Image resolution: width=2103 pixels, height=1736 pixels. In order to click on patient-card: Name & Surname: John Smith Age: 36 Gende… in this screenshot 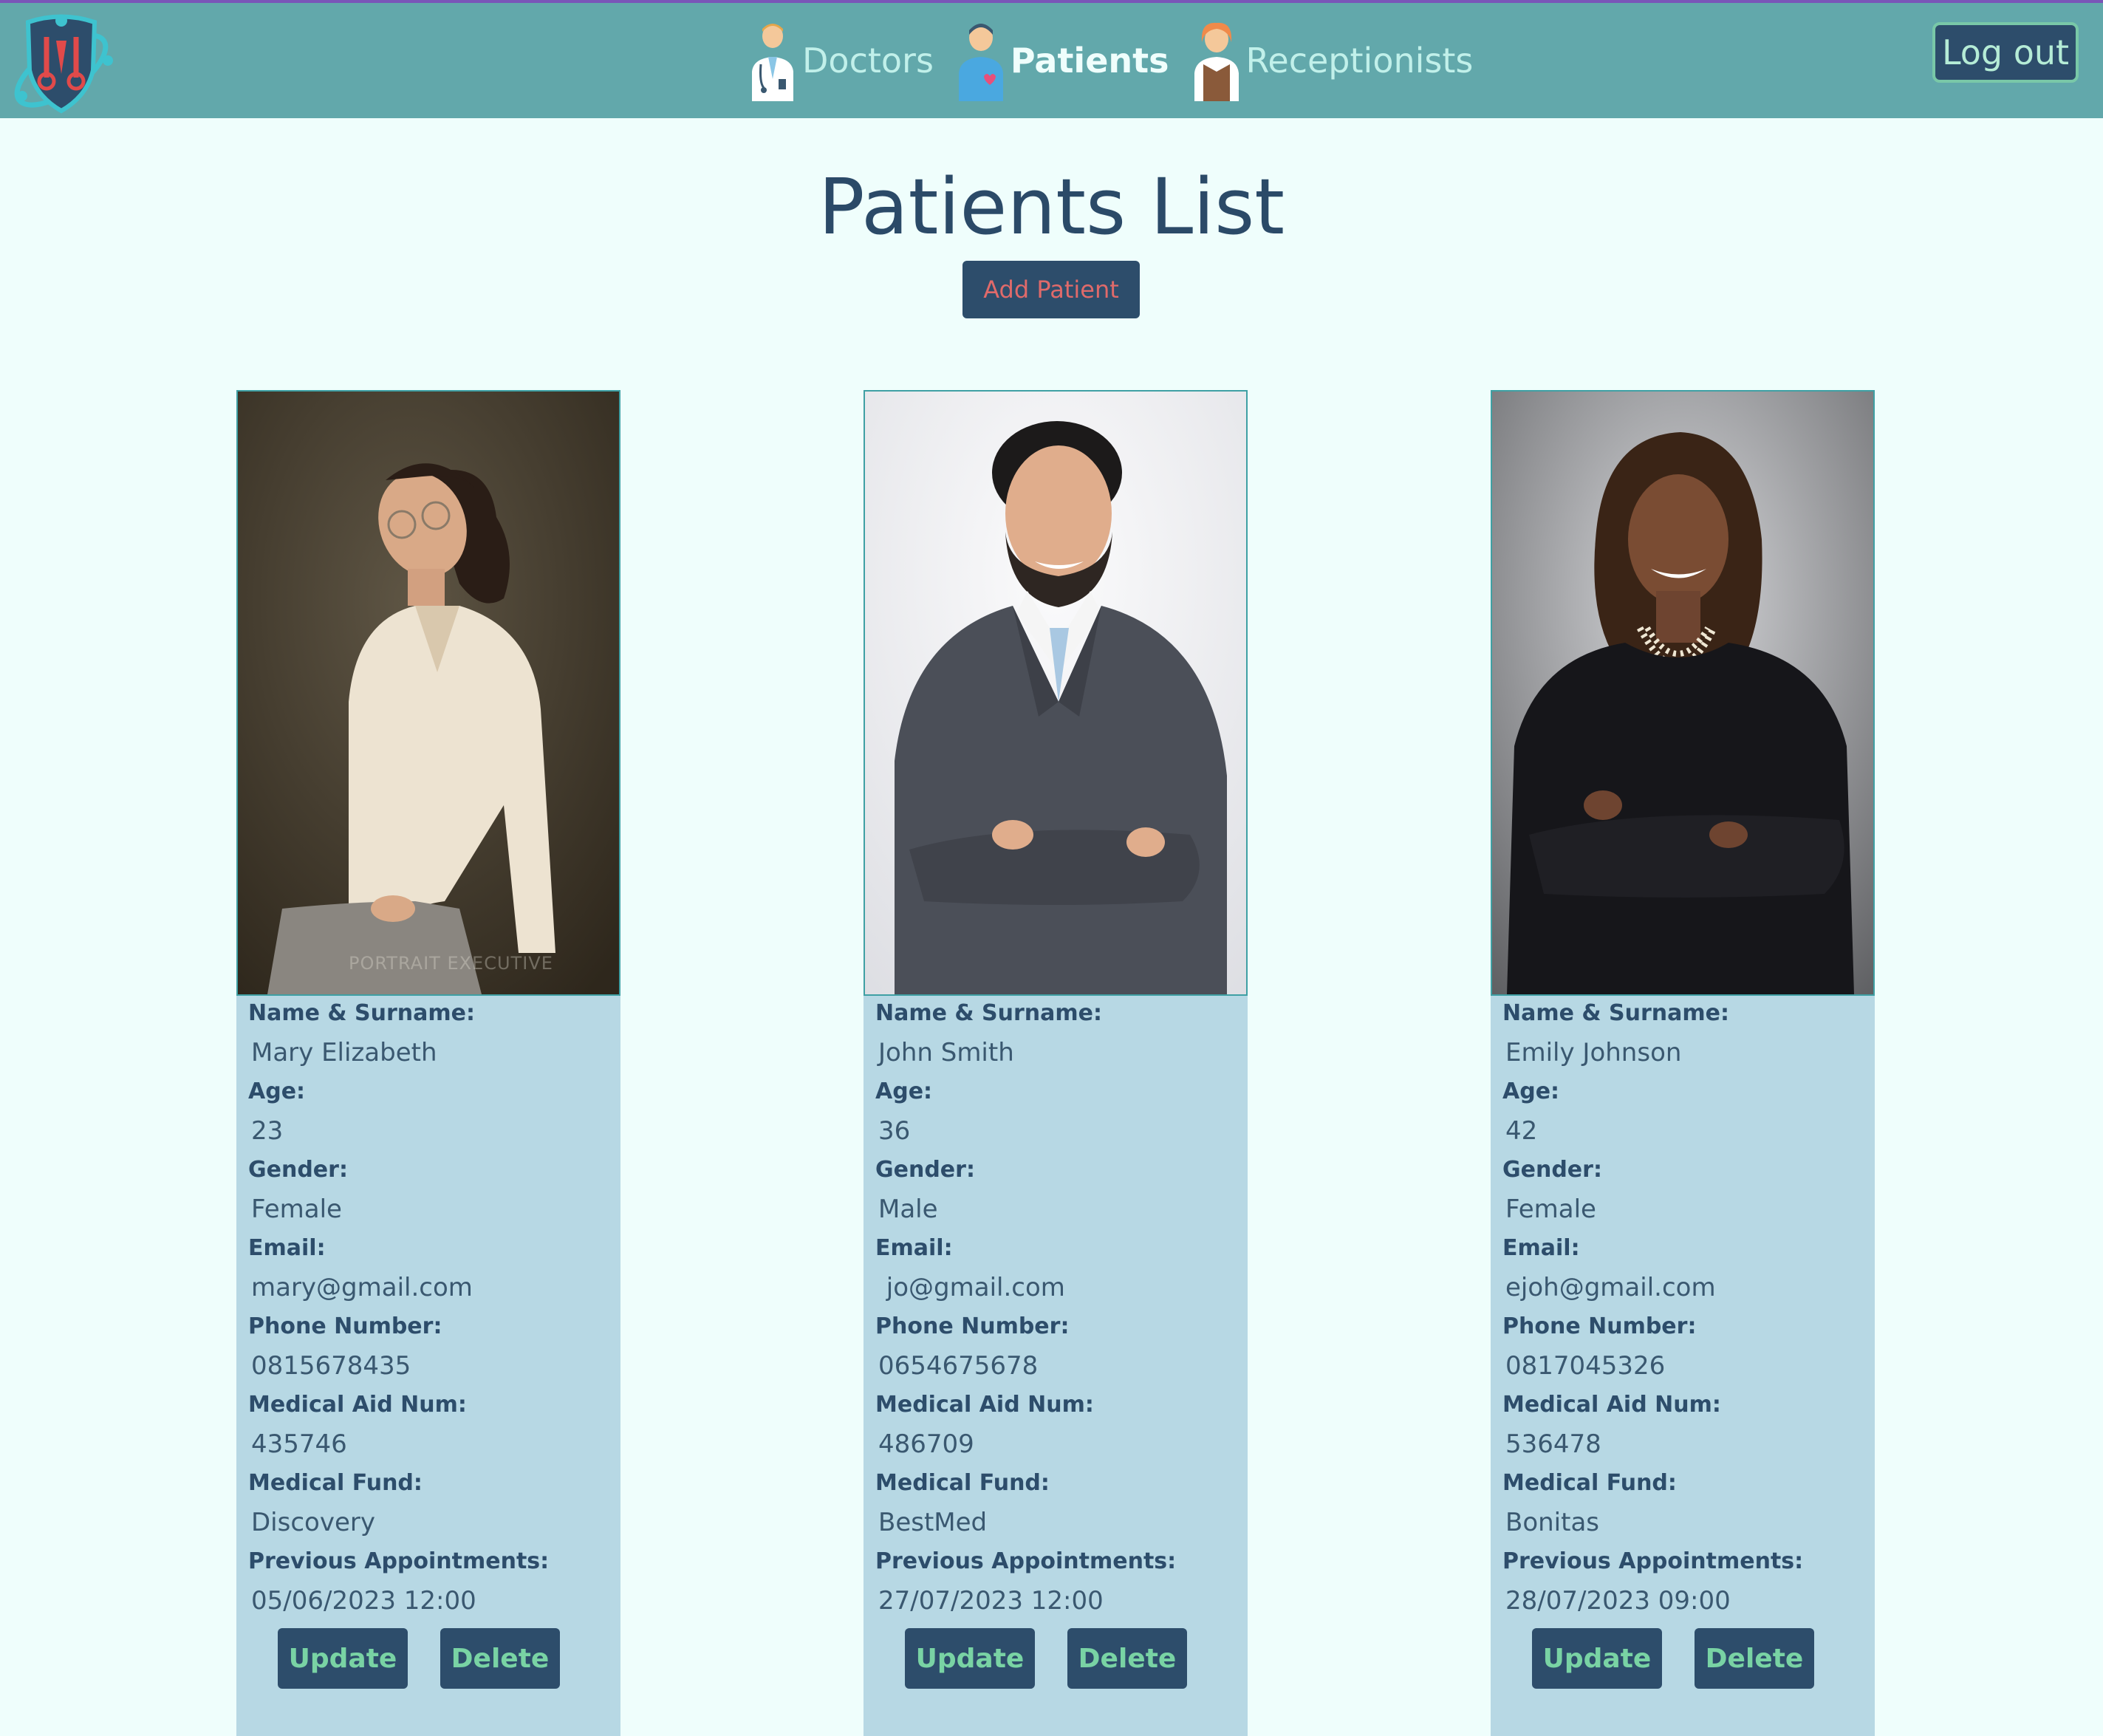, I will do `click(1056, 1063)`.